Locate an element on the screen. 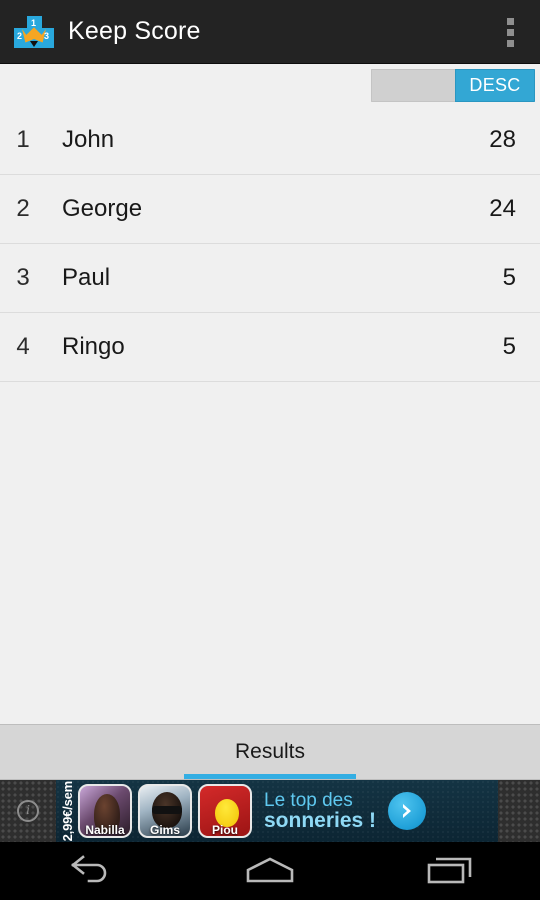  back-icon is located at coordinates (90, 871).